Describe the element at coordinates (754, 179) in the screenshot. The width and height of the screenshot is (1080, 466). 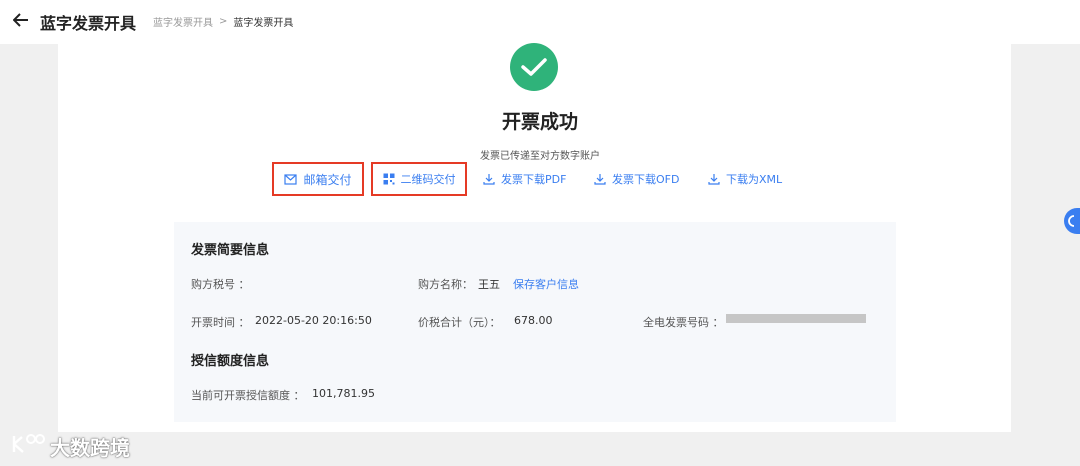
I see `download-xml-label: 下载为XML` at that location.